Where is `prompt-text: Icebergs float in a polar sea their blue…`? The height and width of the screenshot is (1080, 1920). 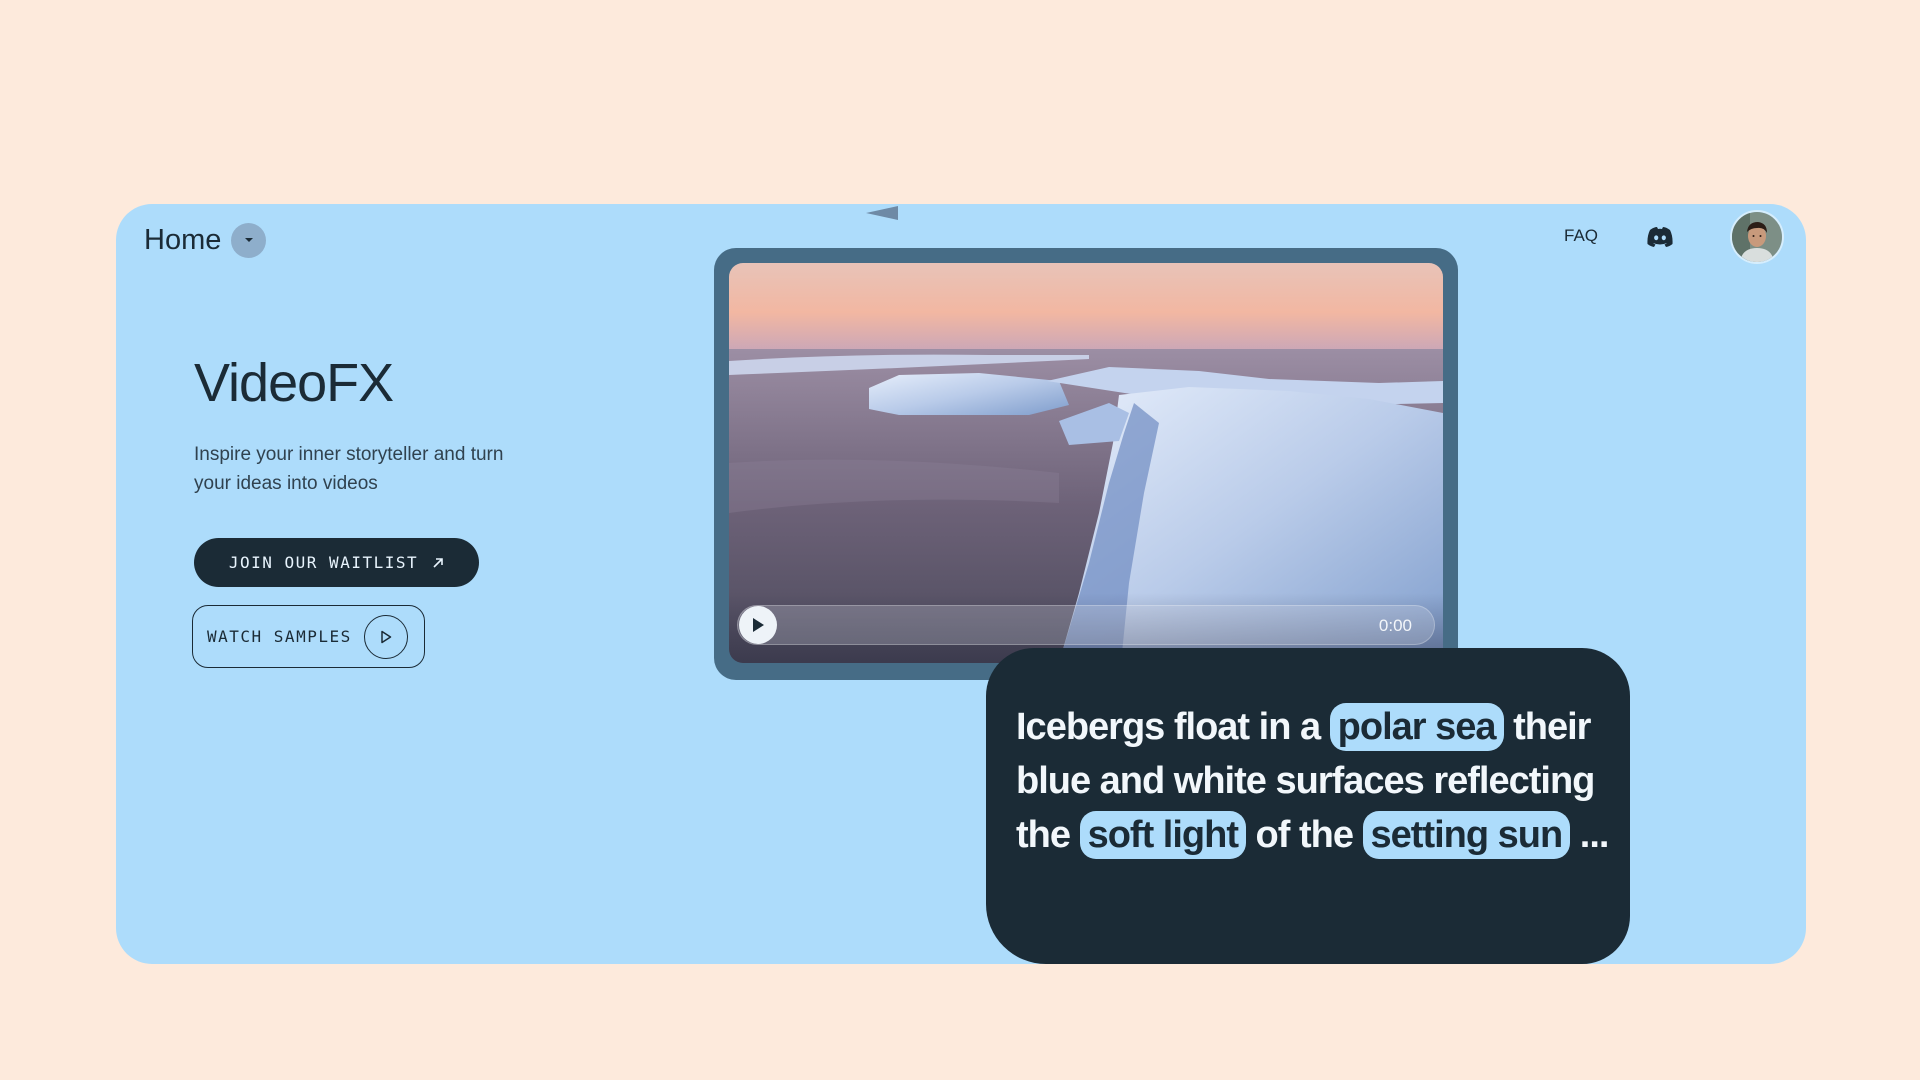 prompt-text: Icebergs float in a polar sea their blue… is located at coordinates (1316, 781).